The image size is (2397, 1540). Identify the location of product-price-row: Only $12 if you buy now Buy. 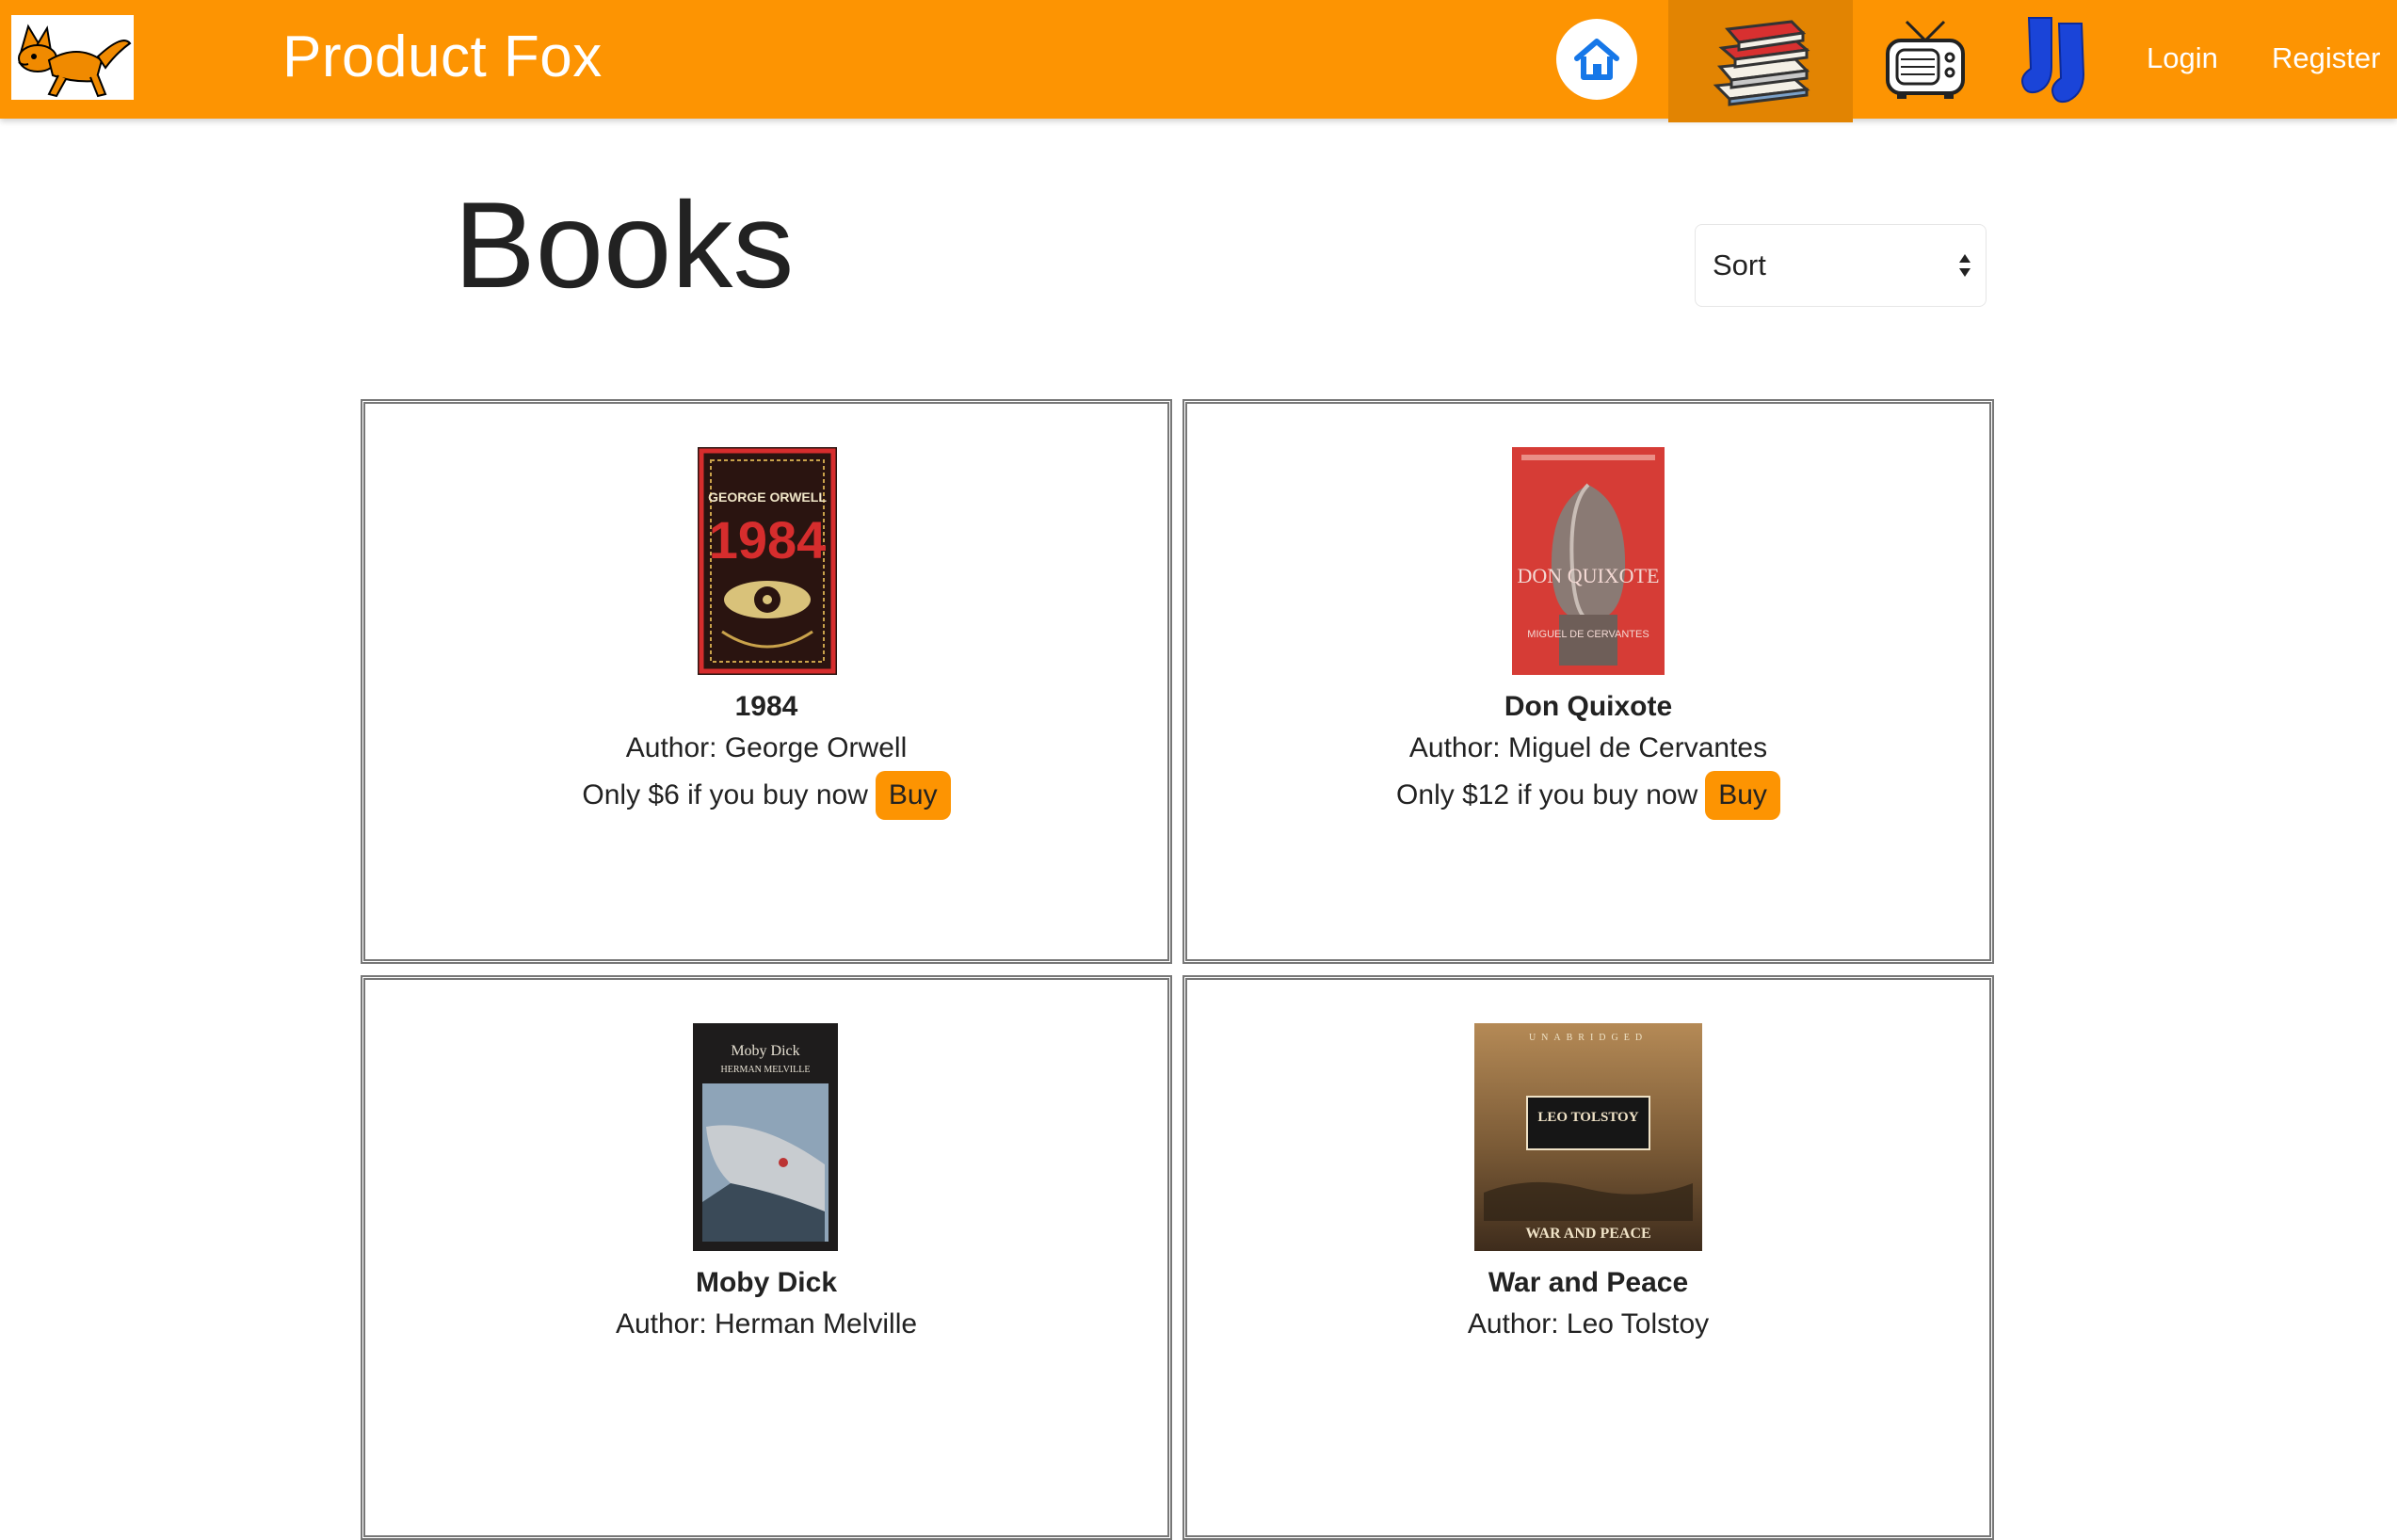
(1588, 795).